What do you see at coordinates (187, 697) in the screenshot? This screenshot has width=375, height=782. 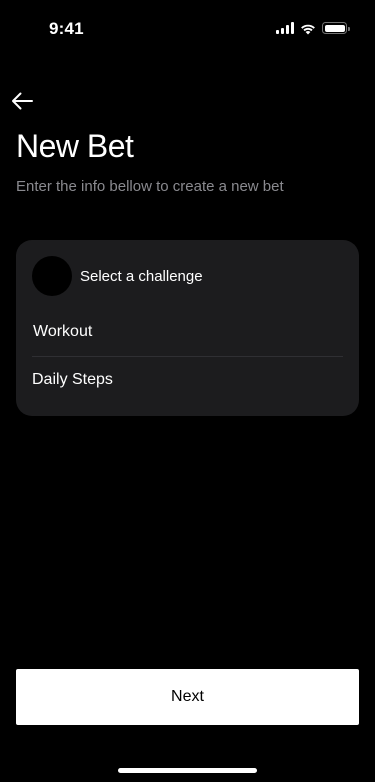 I see `next-button: Next` at bounding box center [187, 697].